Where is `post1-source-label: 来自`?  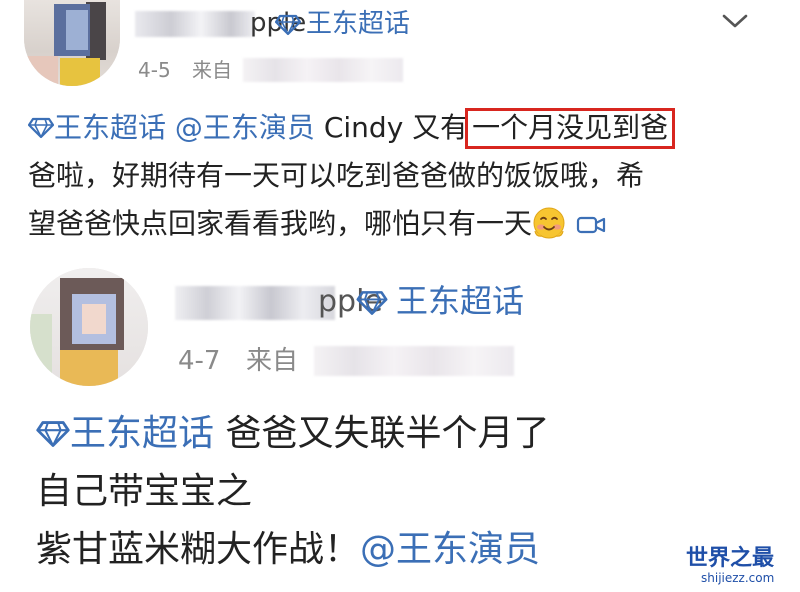
post1-source-label: 来自 is located at coordinates (212, 70).